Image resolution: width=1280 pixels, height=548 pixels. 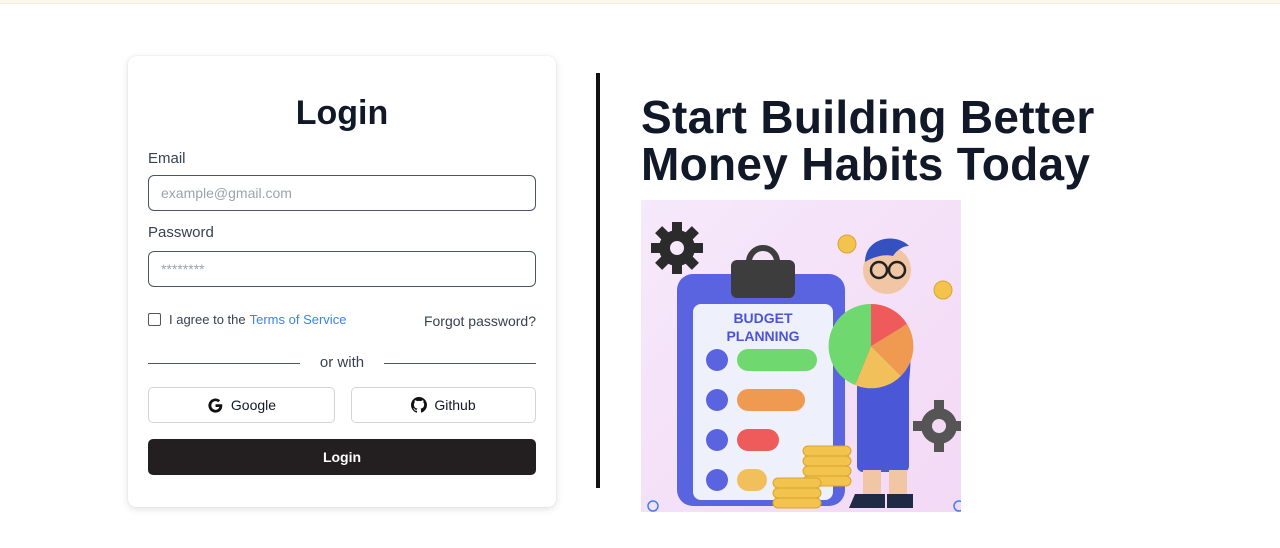 I want to click on terms-agreement: I agree to the Terms of Service, so click(x=247, y=319).